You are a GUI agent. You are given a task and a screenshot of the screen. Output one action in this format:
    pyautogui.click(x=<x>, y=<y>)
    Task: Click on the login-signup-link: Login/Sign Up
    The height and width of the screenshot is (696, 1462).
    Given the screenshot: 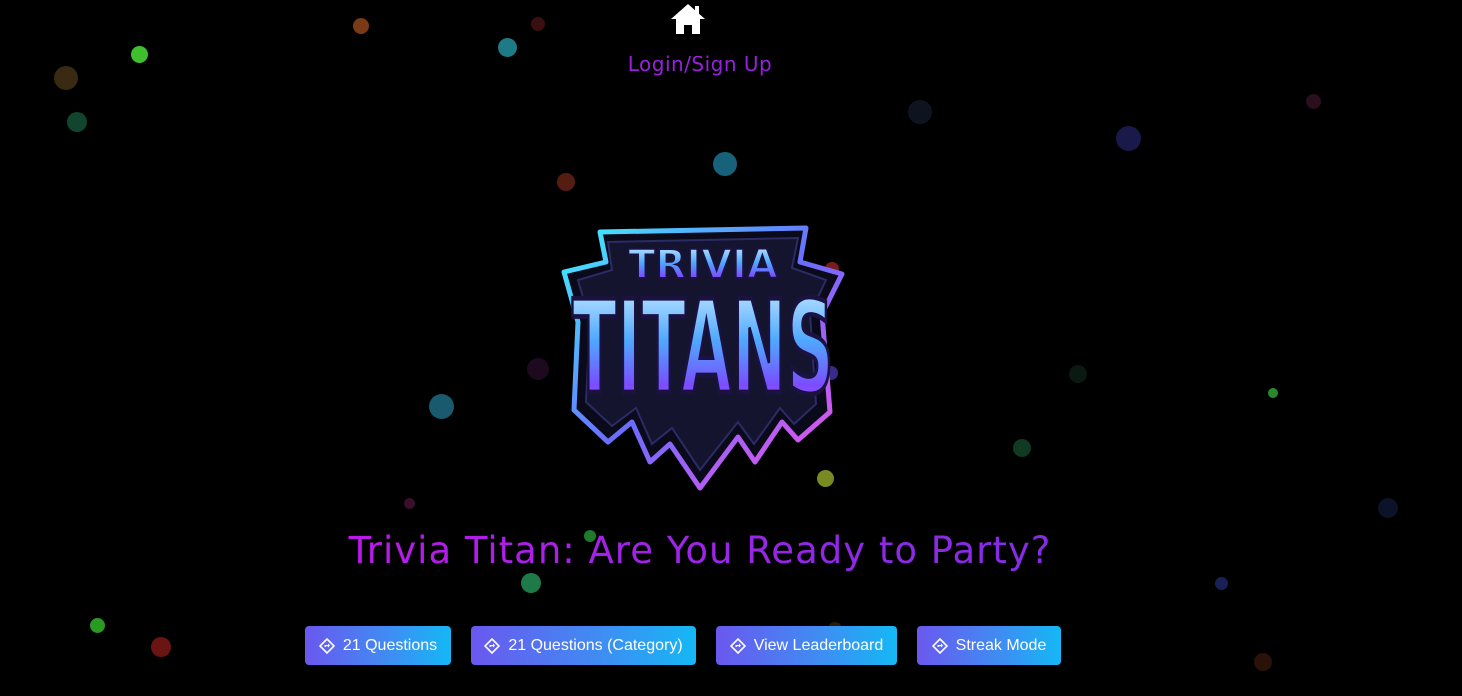 What is the action you would take?
    pyautogui.click(x=700, y=64)
    